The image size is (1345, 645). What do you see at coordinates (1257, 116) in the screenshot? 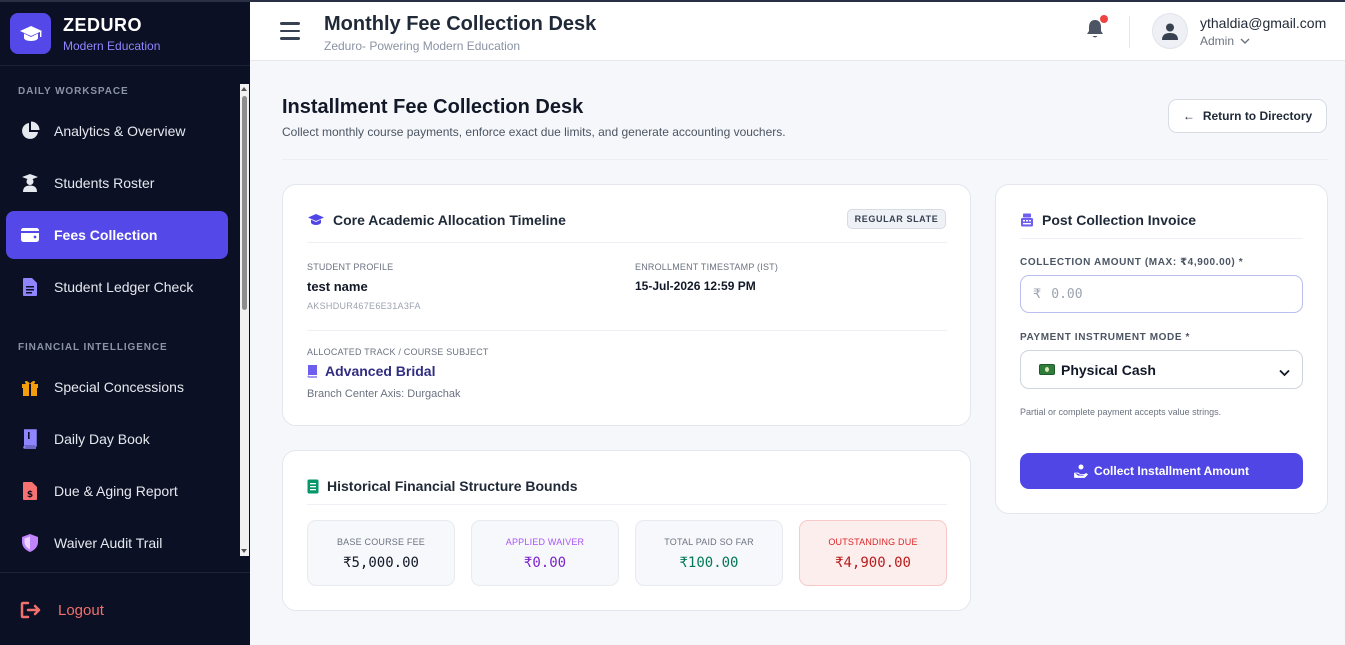
I see `return-button-label: Return to Directory` at bounding box center [1257, 116].